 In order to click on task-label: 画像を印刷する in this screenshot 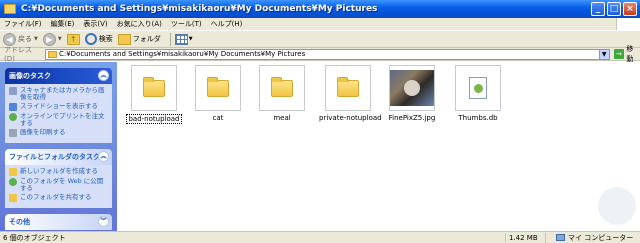, I will do `click(43, 132)`.